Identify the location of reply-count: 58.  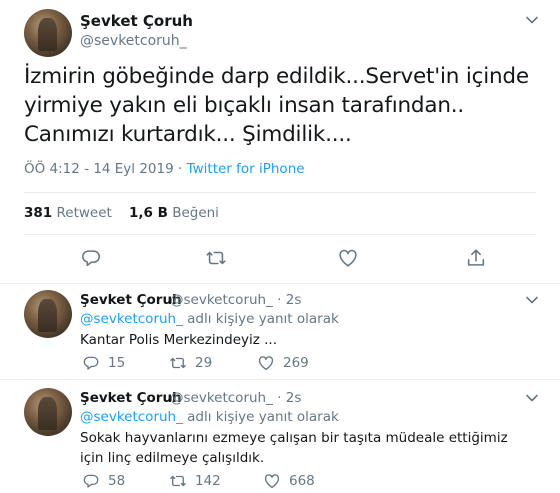
(117, 481).